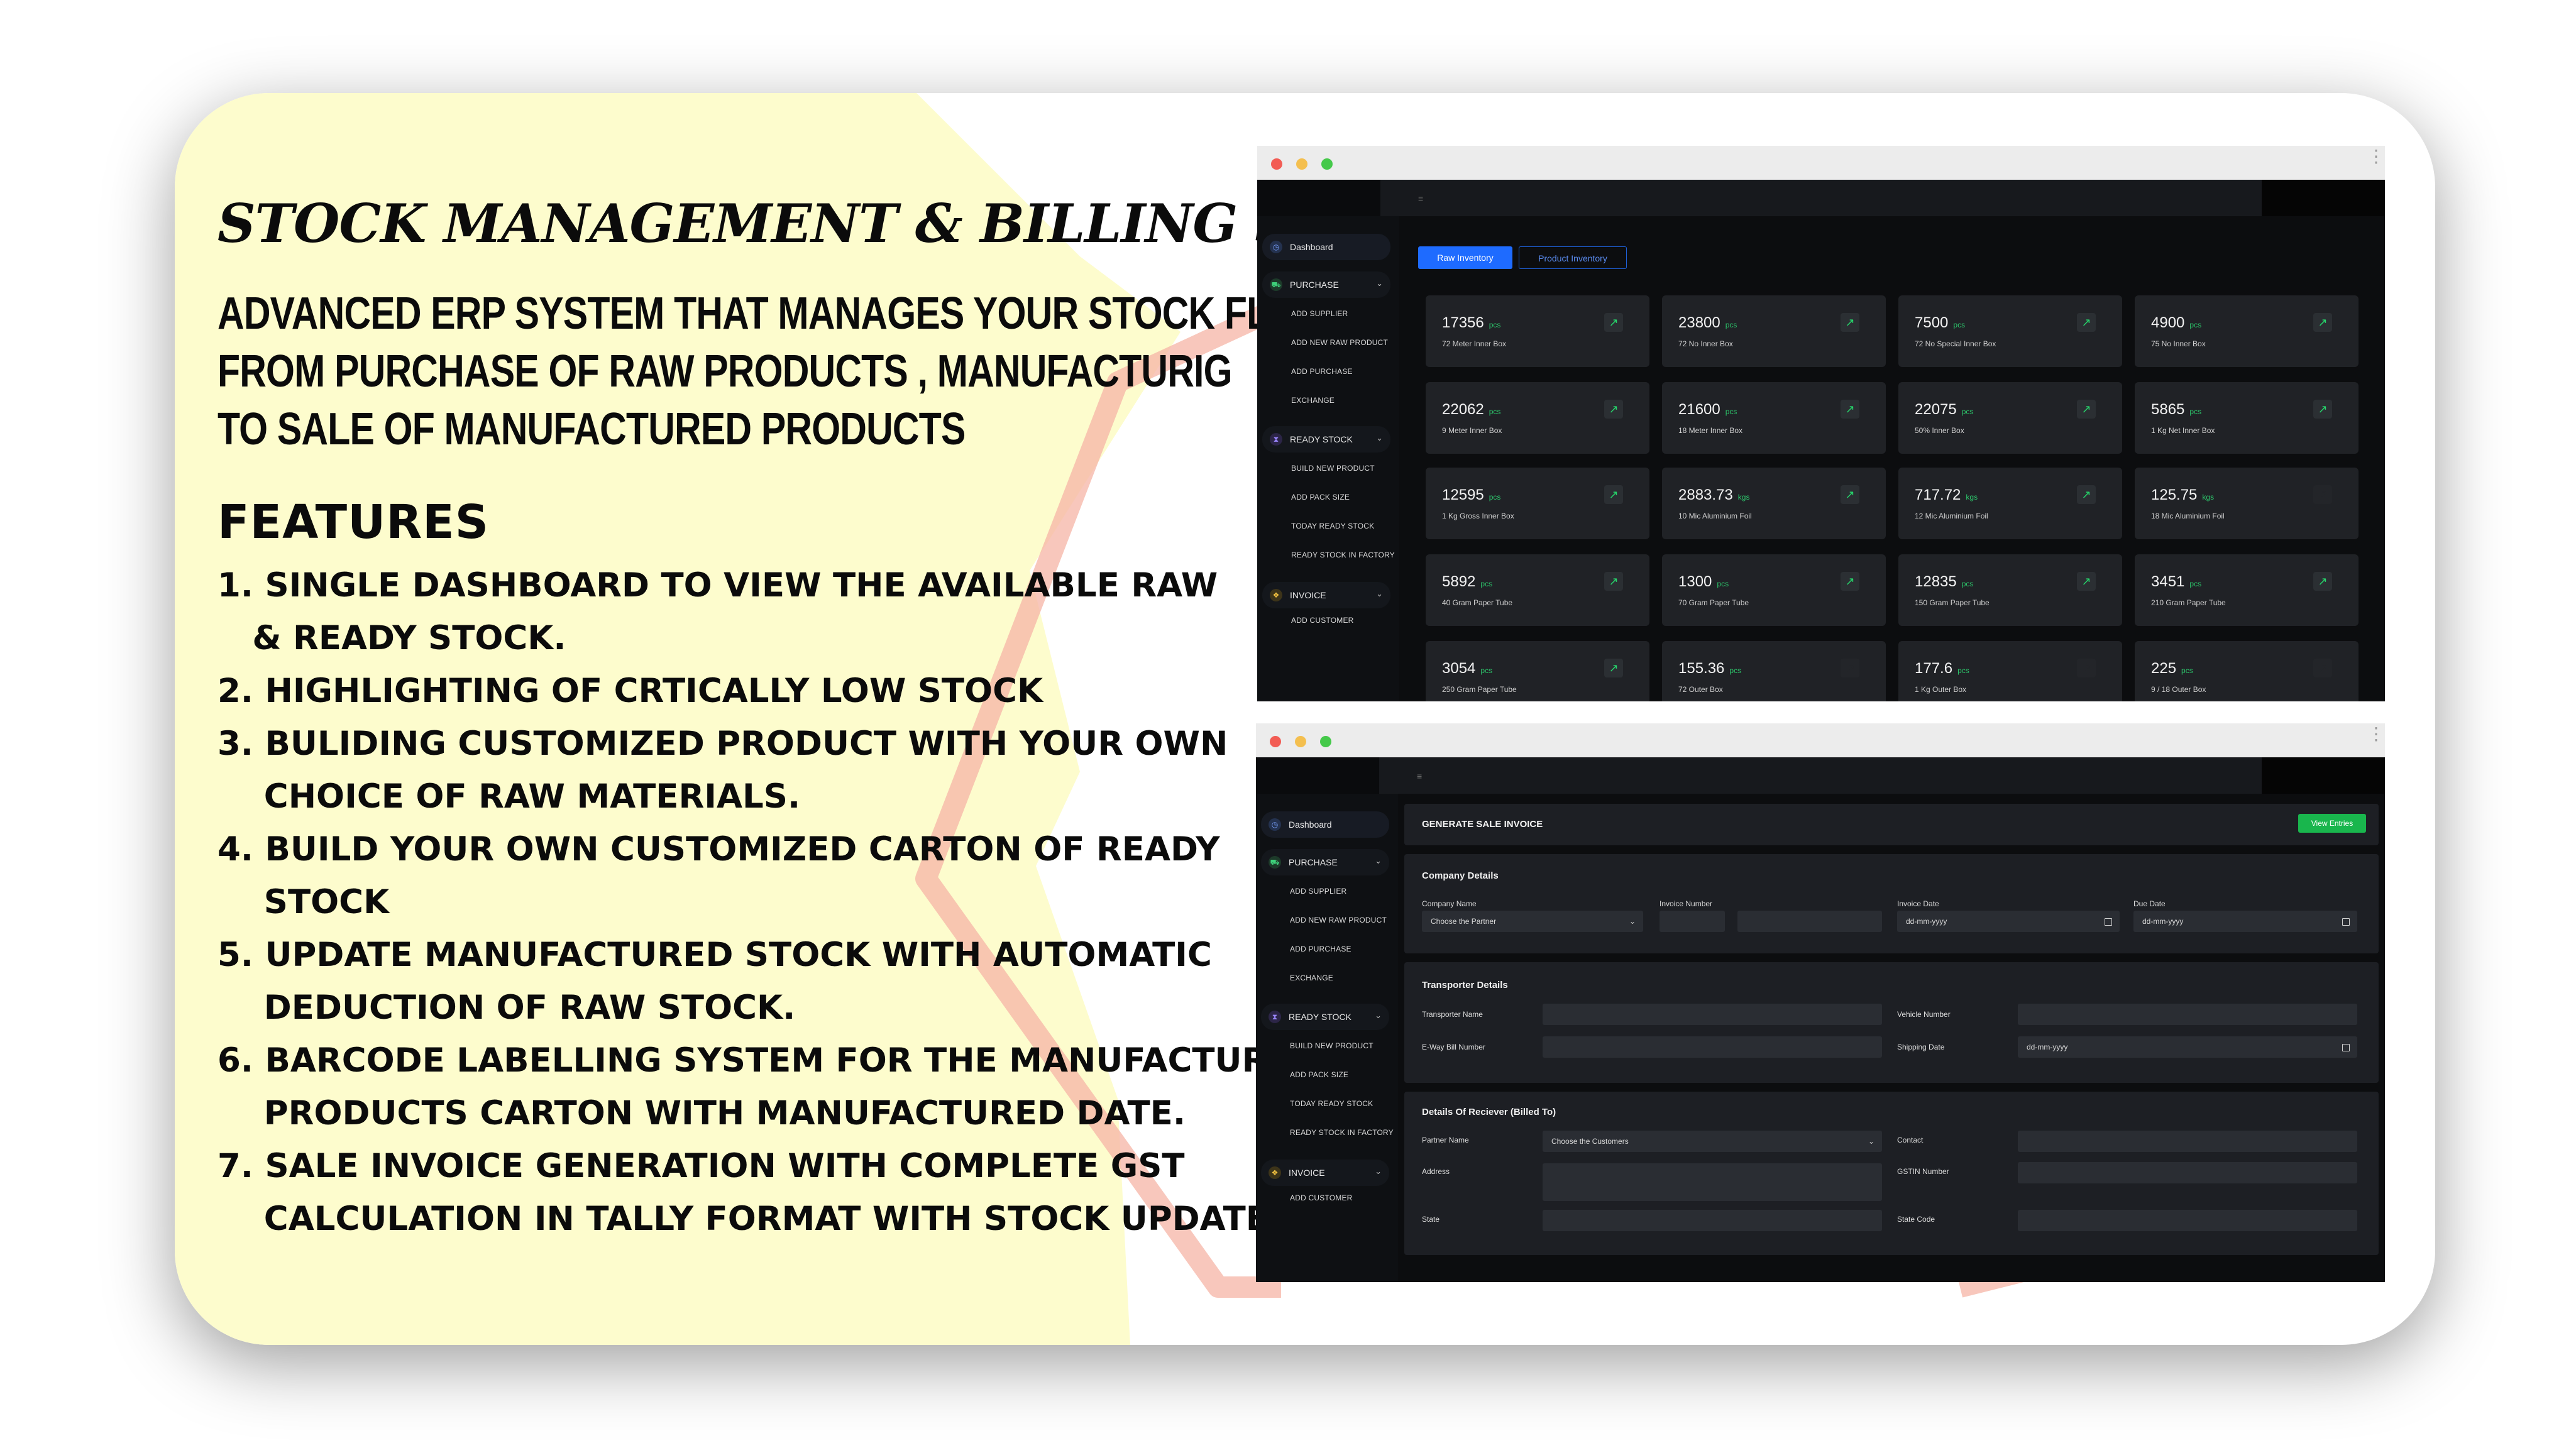 This screenshot has width=2576, height=1448. I want to click on partner-name-select: Choose the Customers ⌄, so click(1713, 1141).